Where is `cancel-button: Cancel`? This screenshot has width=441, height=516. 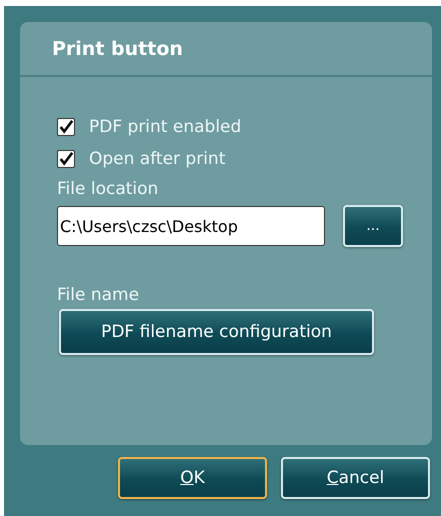 cancel-button: Cancel is located at coordinates (355, 478).